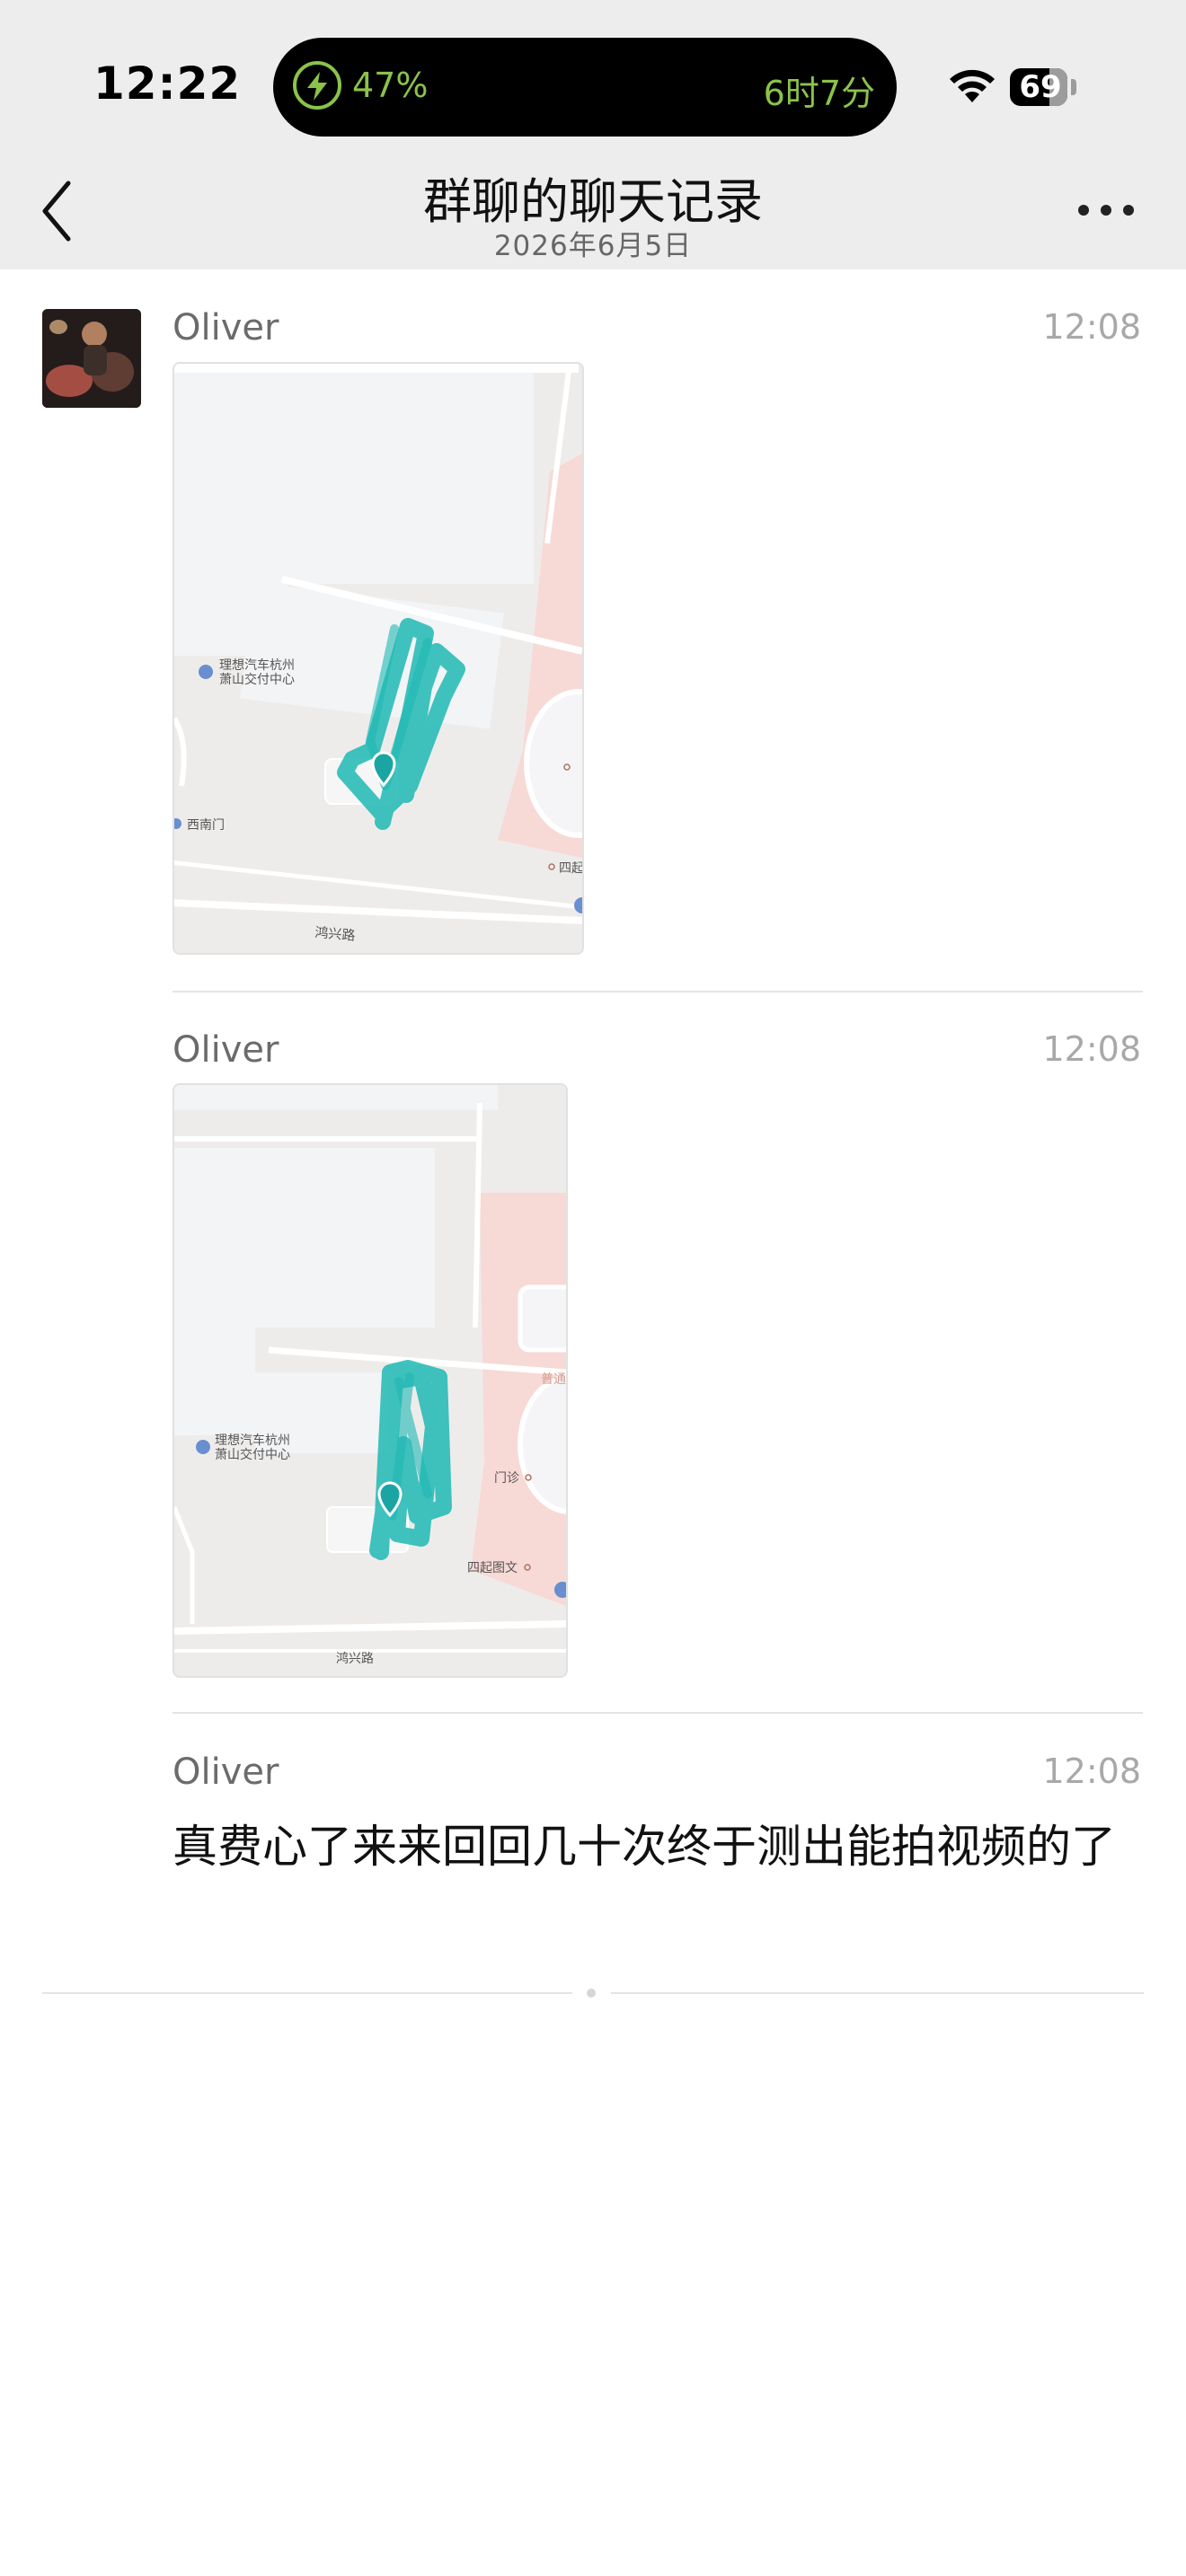 This screenshot has height=2576, width=1186. Describe the element at coordinates (819, 93) in the screenshot. I see `island-time-remaining: 6时7分` at that location.